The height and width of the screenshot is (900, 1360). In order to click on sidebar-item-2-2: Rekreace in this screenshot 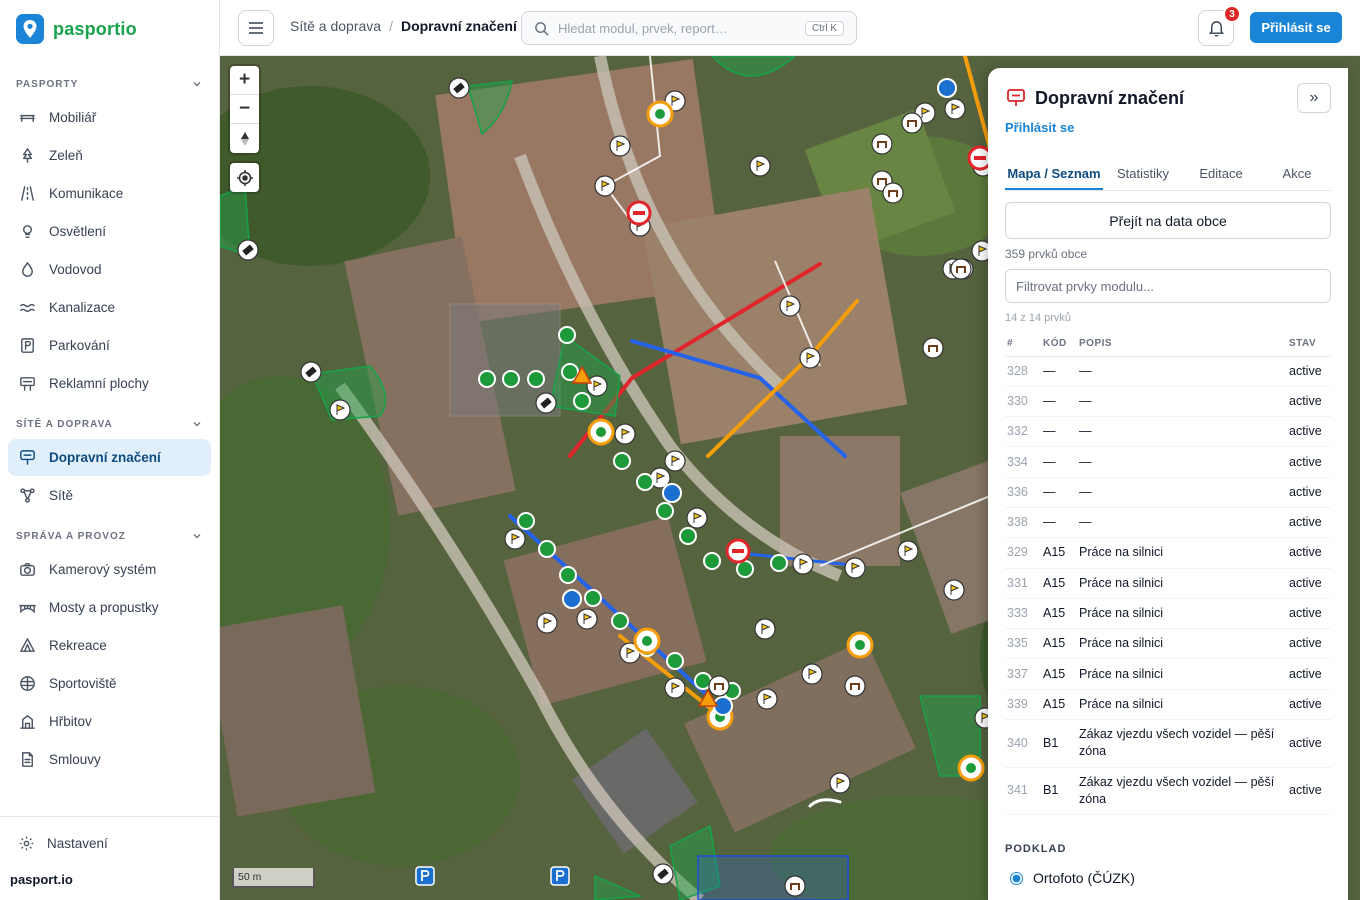, I will do `click(109, 645)`.